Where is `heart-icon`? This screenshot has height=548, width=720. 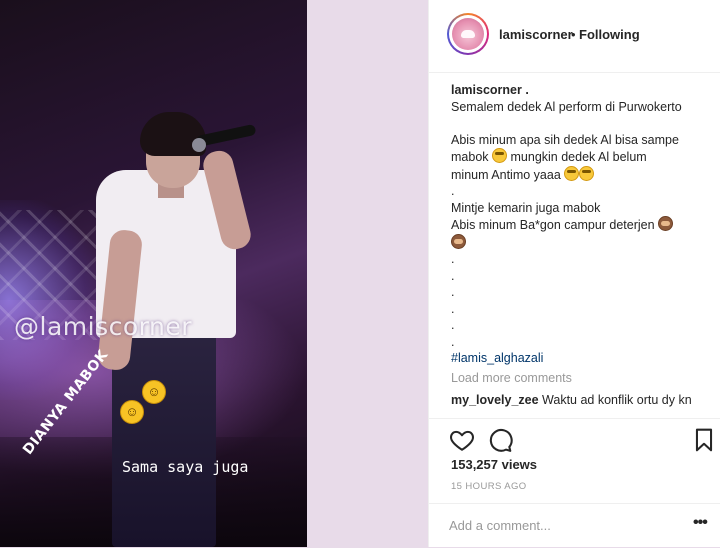 heart-icon is located at coordinates (462, 440).